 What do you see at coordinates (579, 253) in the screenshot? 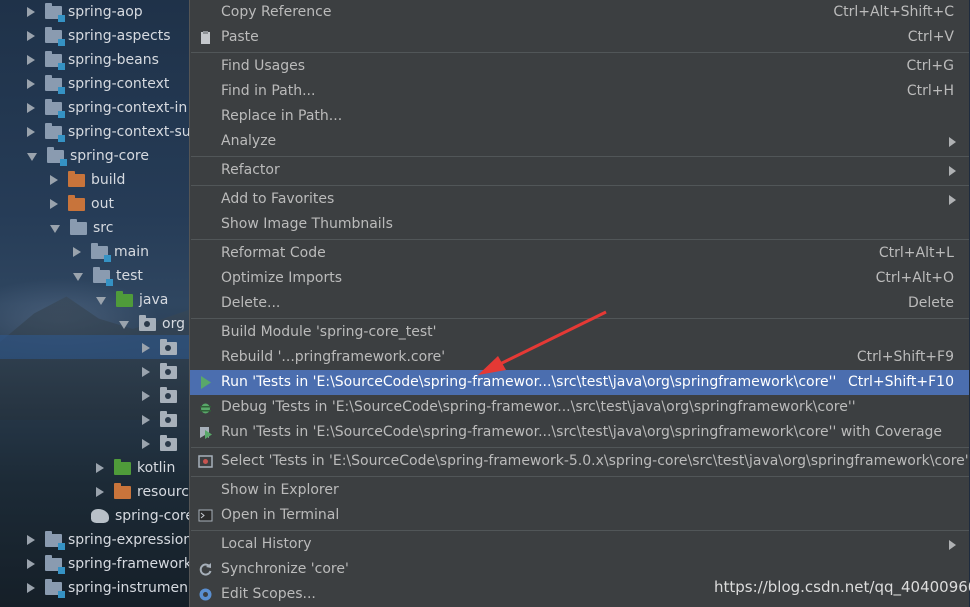
I see `menu-item: Reformat Code Ctrl+Alt+L` at bounding box center [579, 253].